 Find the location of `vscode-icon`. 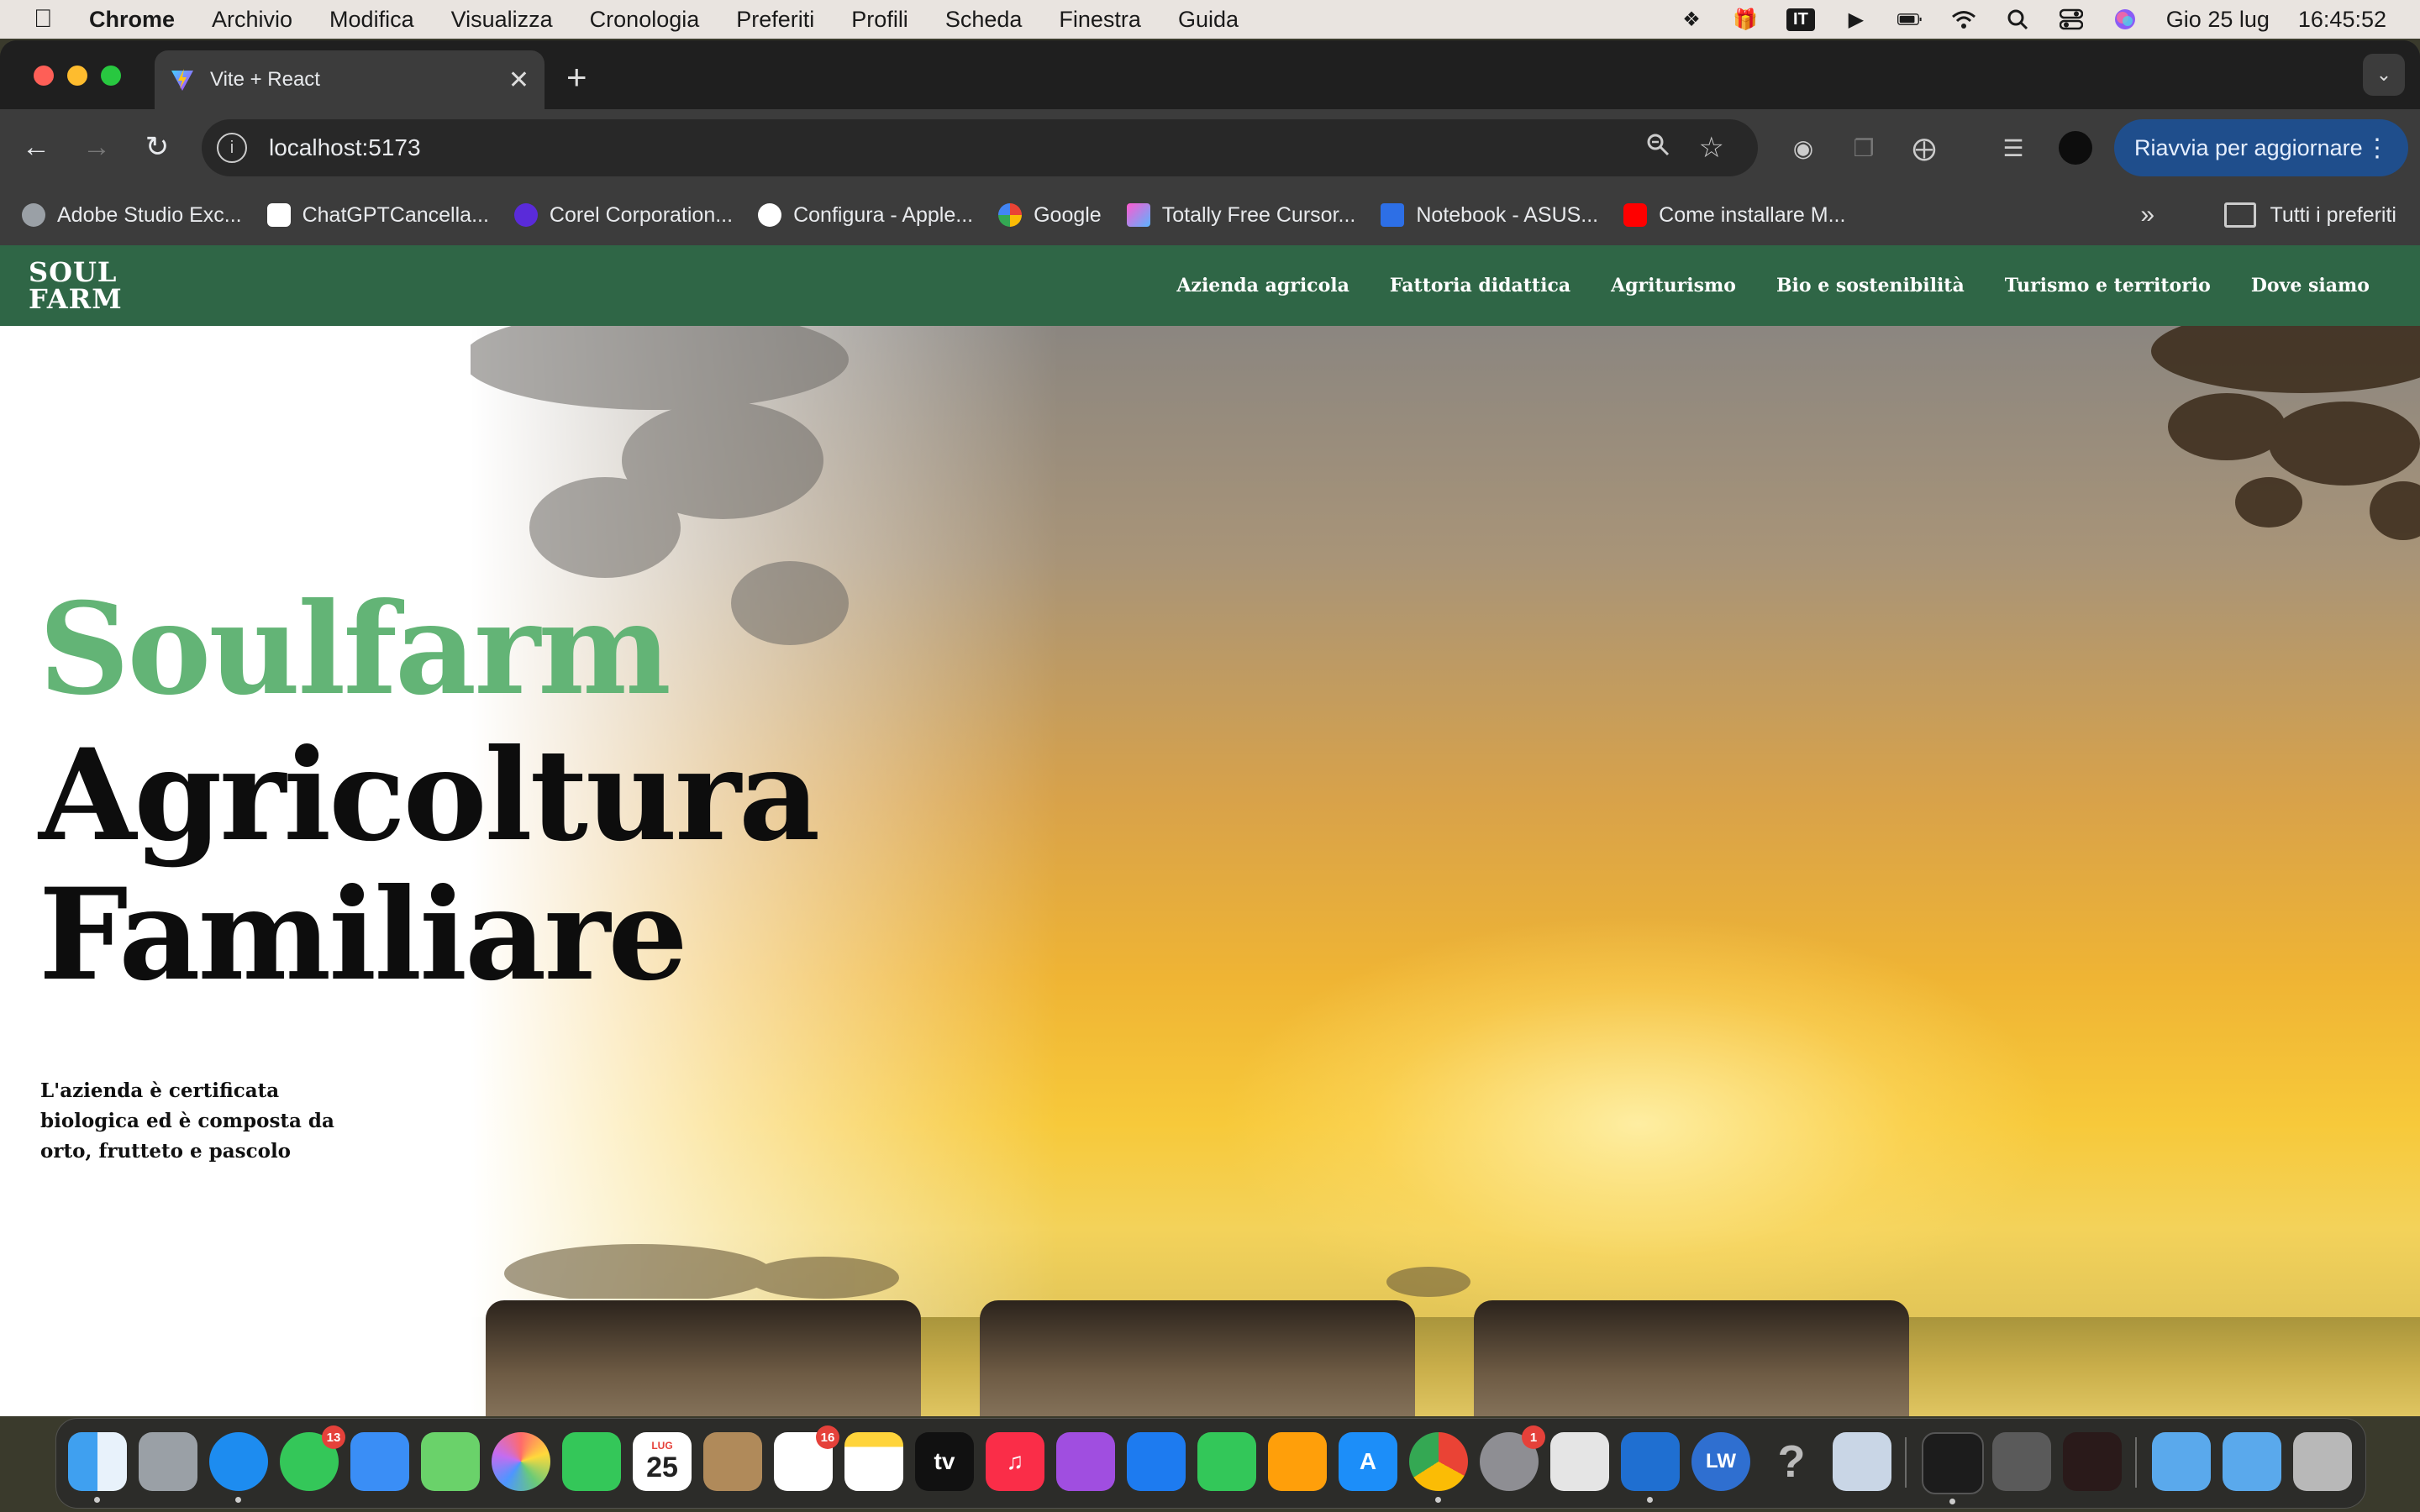

vscode-icon is located at coordinates (1650, 1467).